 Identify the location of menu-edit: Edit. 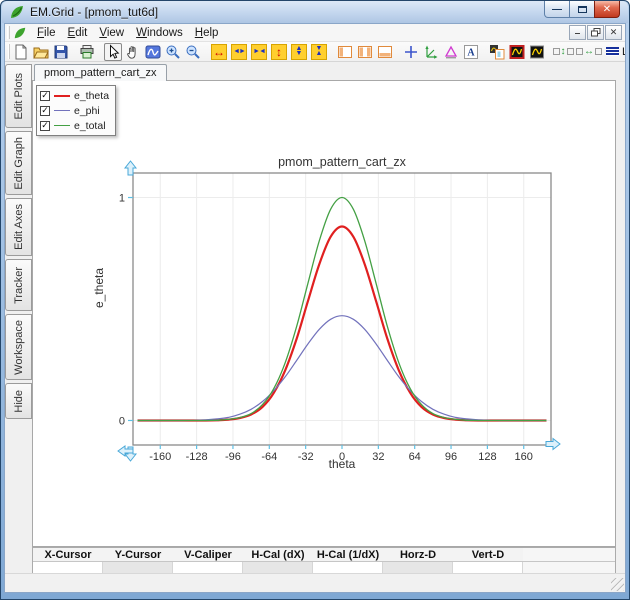
(78, 33).